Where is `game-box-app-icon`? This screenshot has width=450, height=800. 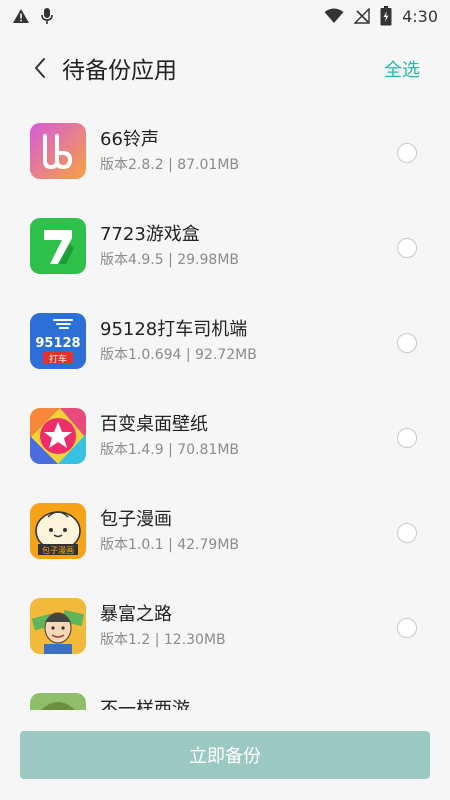
game-box-app-icon is located at coordinates (58, 246).